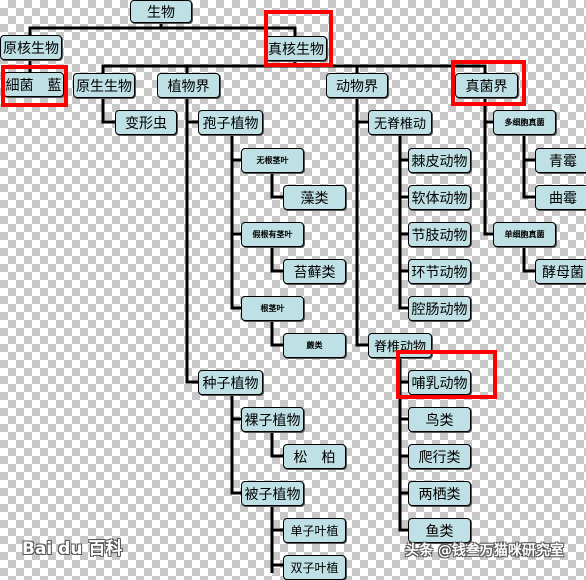 The height and width of the screenshot is (580, 586). Describe the element at coordinates (161, 11) in the screenshot. I see `node-root: 生物` at that location.